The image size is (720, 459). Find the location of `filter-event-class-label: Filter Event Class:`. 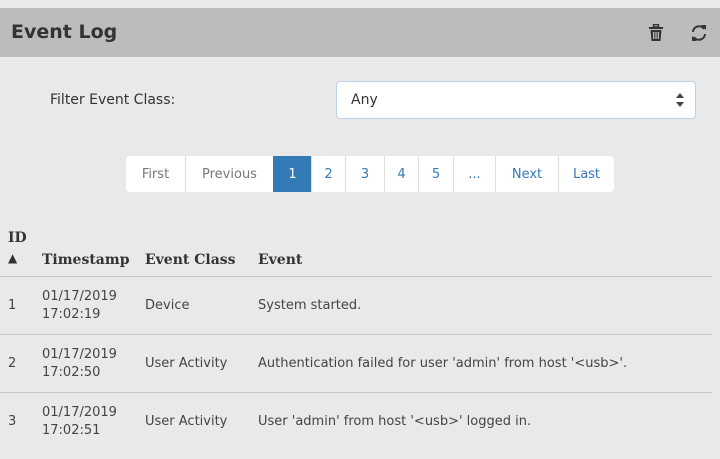

filter-event-class-label: Filter Event Class: is located at coordinates (113, 100).